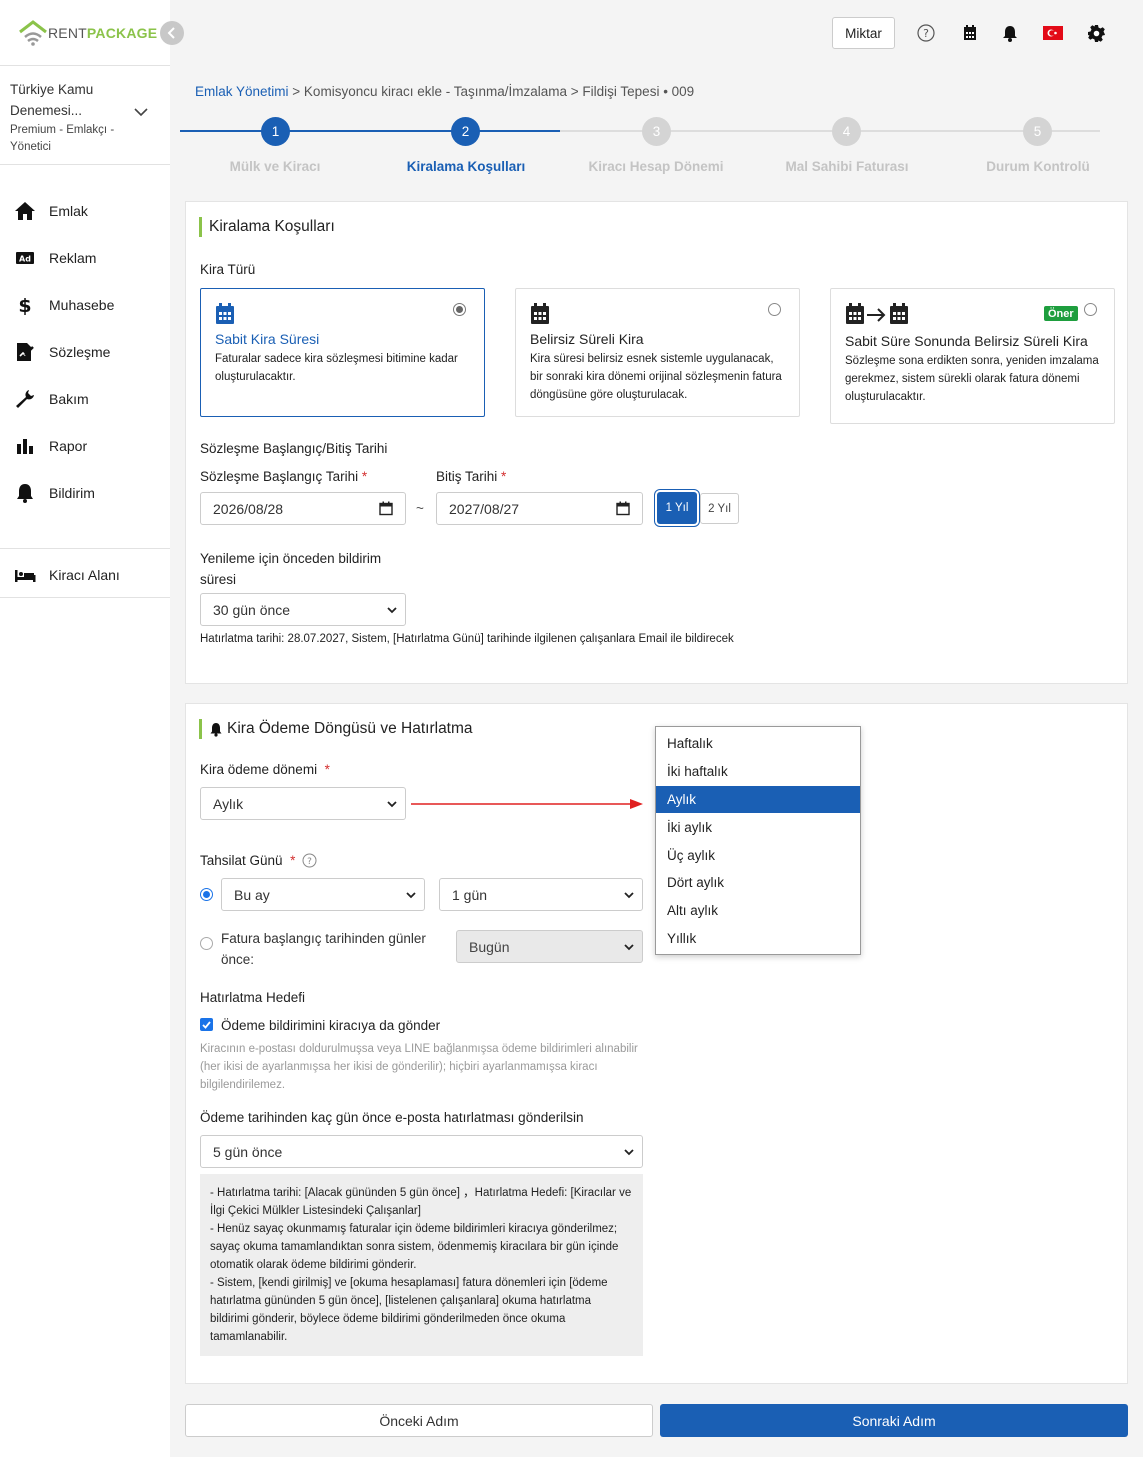 The width and height of the screenshot is (1143, 1457). Describe the element at coordinates (484, 508) in the screenshot. I see `end-date-value: 2027/08/27` at that location.